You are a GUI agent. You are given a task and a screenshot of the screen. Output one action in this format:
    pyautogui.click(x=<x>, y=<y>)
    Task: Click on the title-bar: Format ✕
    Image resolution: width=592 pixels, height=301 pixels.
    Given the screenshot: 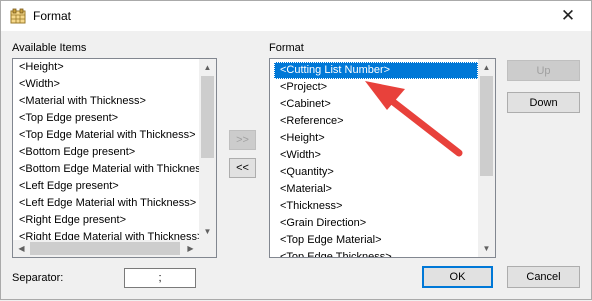 What is the action you would take?
    pyautogui.click(x=296, y=16)
    